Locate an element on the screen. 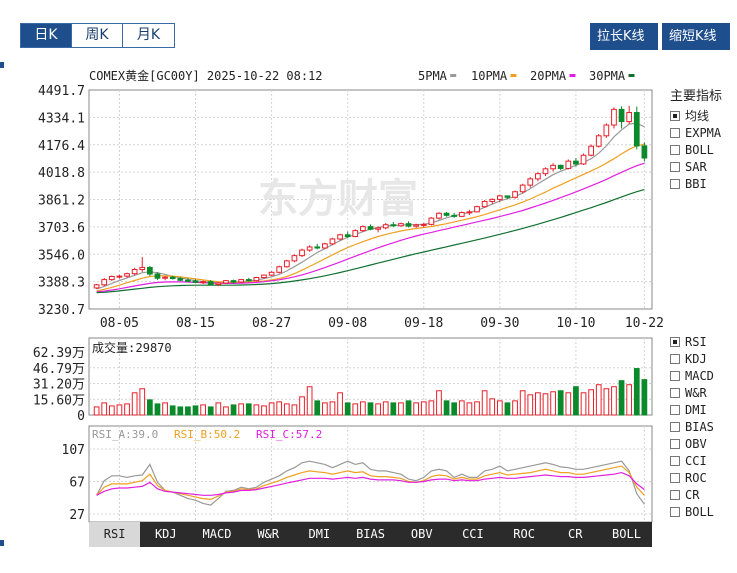 The height and width of the screenshot is (573, 737). volume-chart: 62.39万46.79万31.20万15.60万0 成交量: 29870 is located at coordinates (343, 380).